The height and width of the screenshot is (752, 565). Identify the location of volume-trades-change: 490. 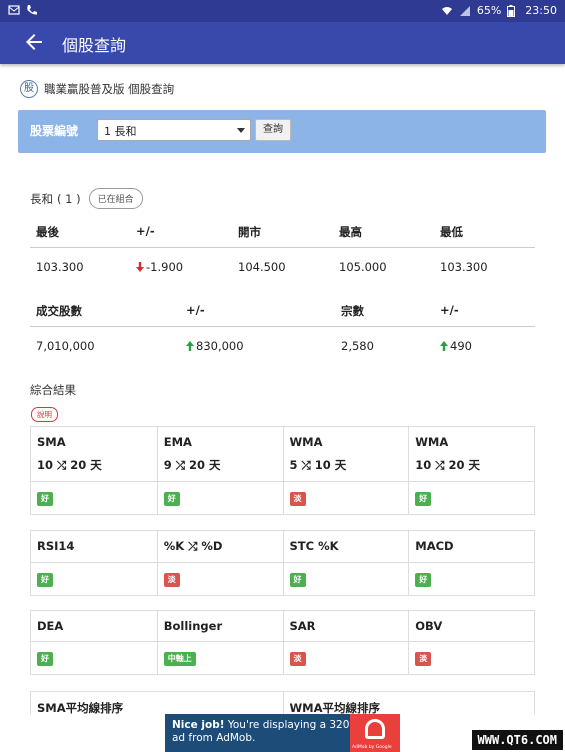
(456, 346).